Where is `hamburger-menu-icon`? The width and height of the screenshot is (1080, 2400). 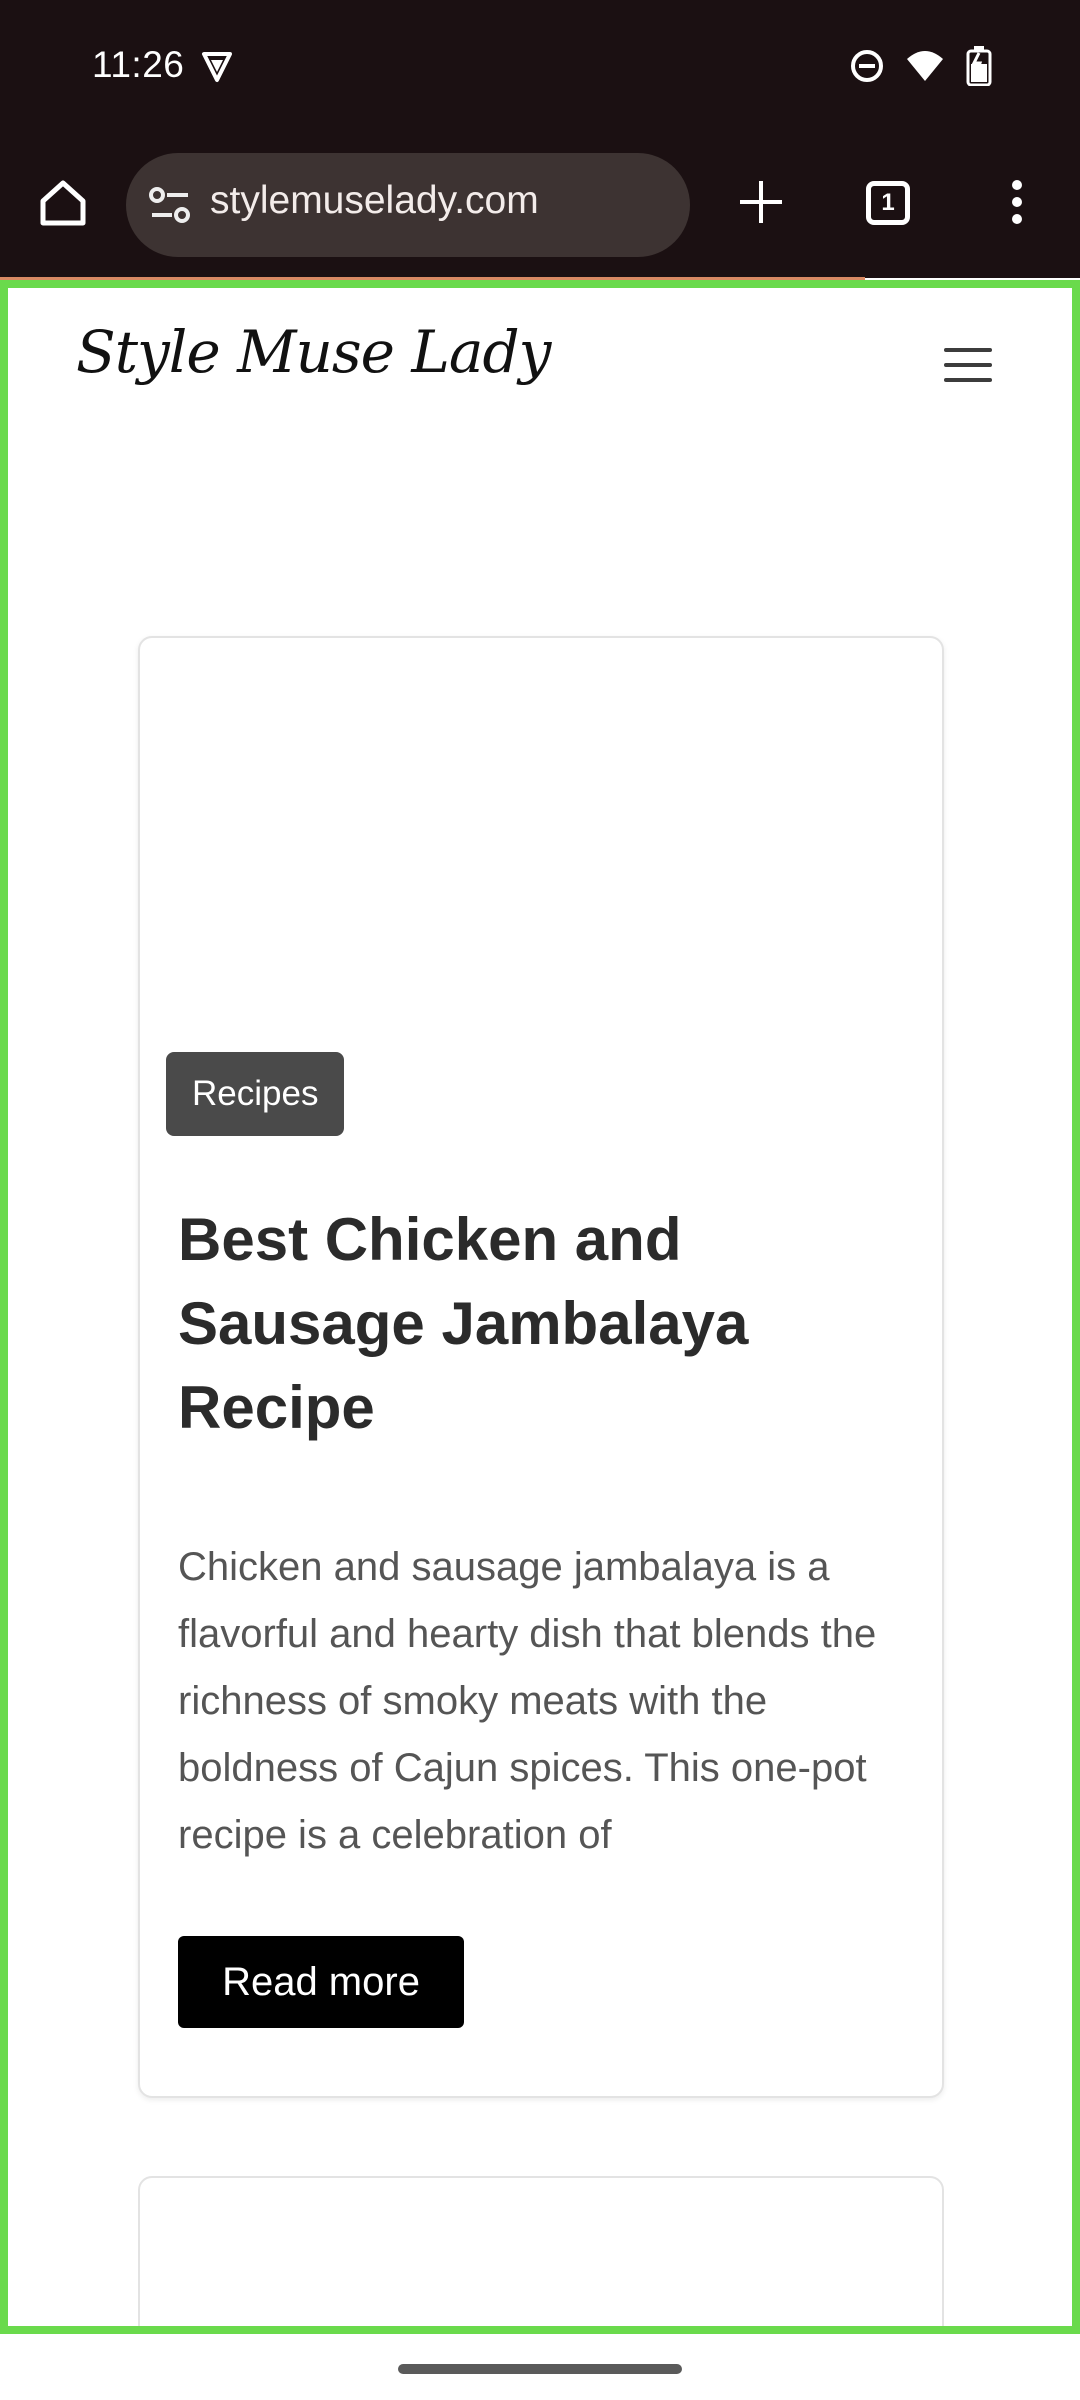 hamburger-menu-icon is located at coordinates (968, 366).